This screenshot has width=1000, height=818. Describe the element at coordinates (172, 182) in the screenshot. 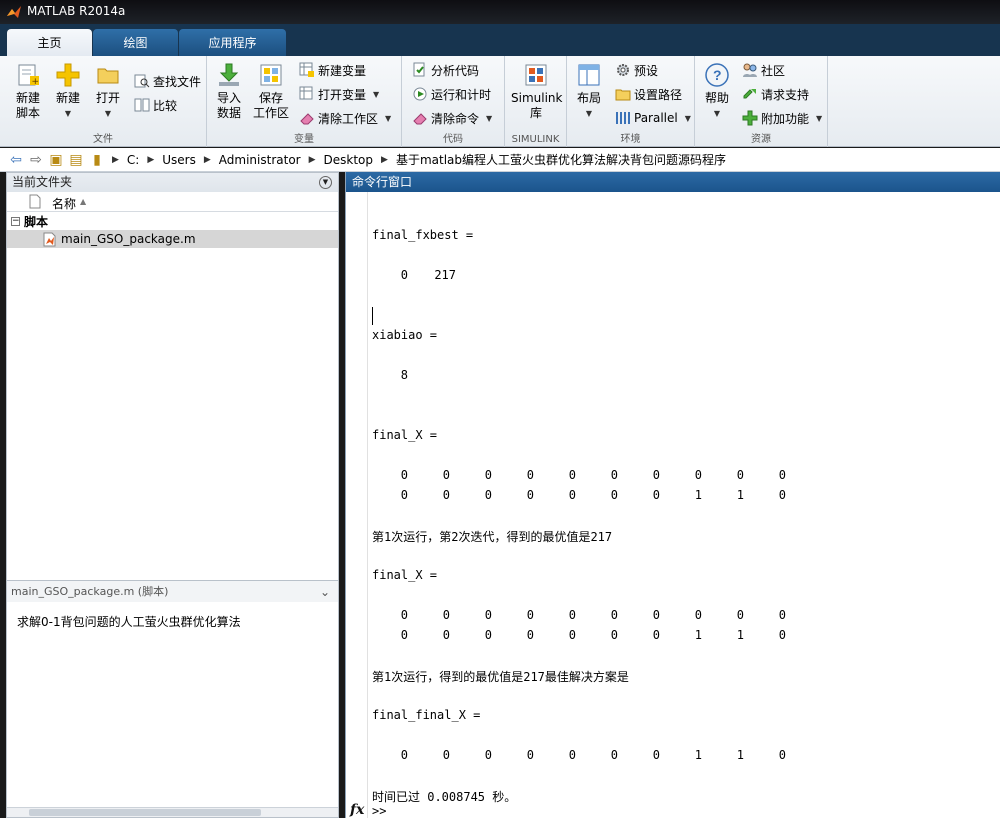

I see `current-folder-header: 当前文件夹 ▼` at that location.